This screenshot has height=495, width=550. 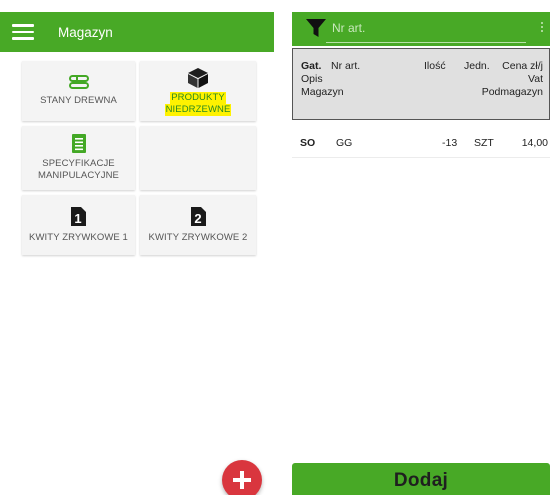 I want to click on add-fab-button, so click(x=242, y=477).